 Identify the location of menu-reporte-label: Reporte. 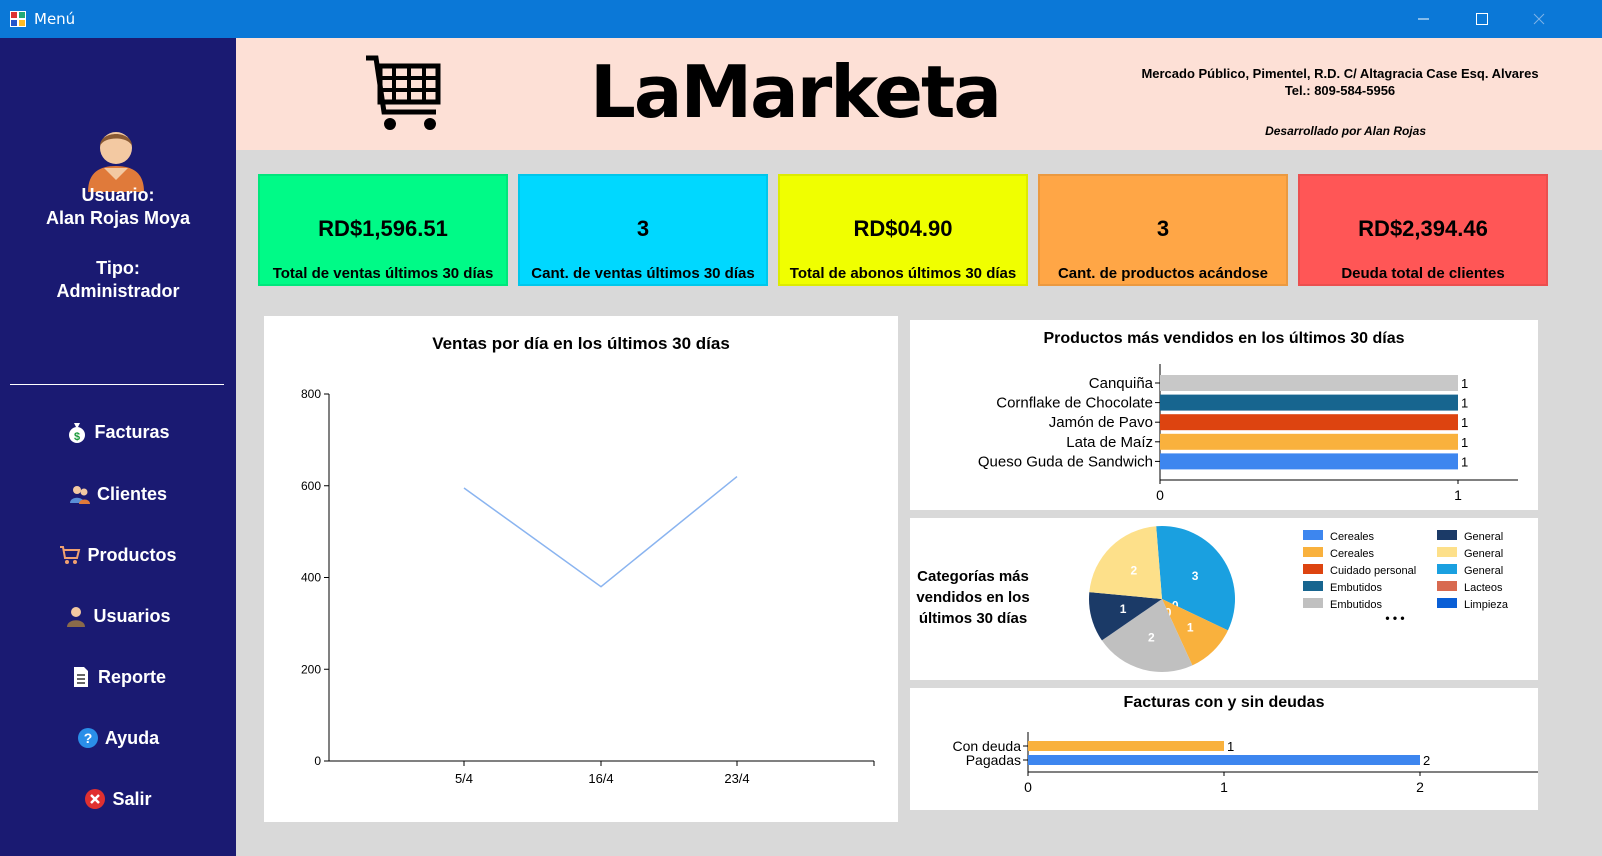
(131, 676).